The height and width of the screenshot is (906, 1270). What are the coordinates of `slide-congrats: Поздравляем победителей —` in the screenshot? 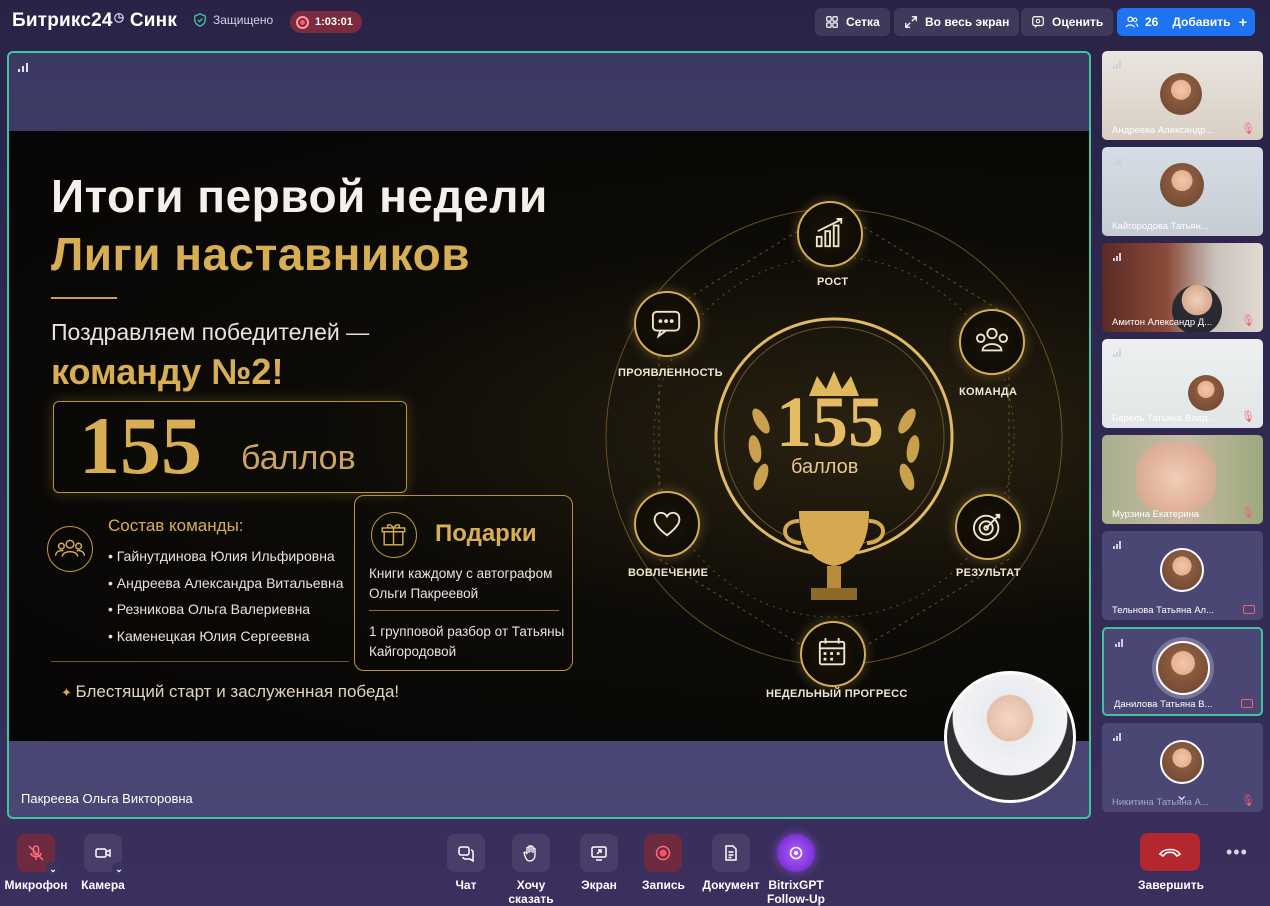 It's located at (210, 332).